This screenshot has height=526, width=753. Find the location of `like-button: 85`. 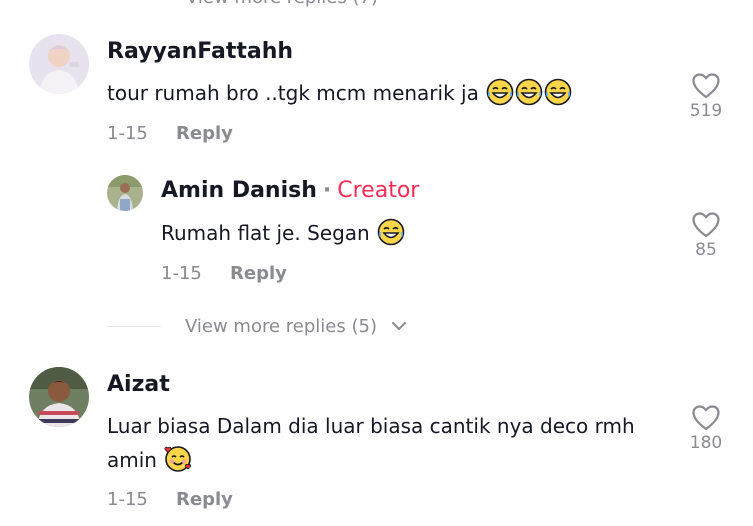

like-button: 85 is located at coordinates (706, 236).